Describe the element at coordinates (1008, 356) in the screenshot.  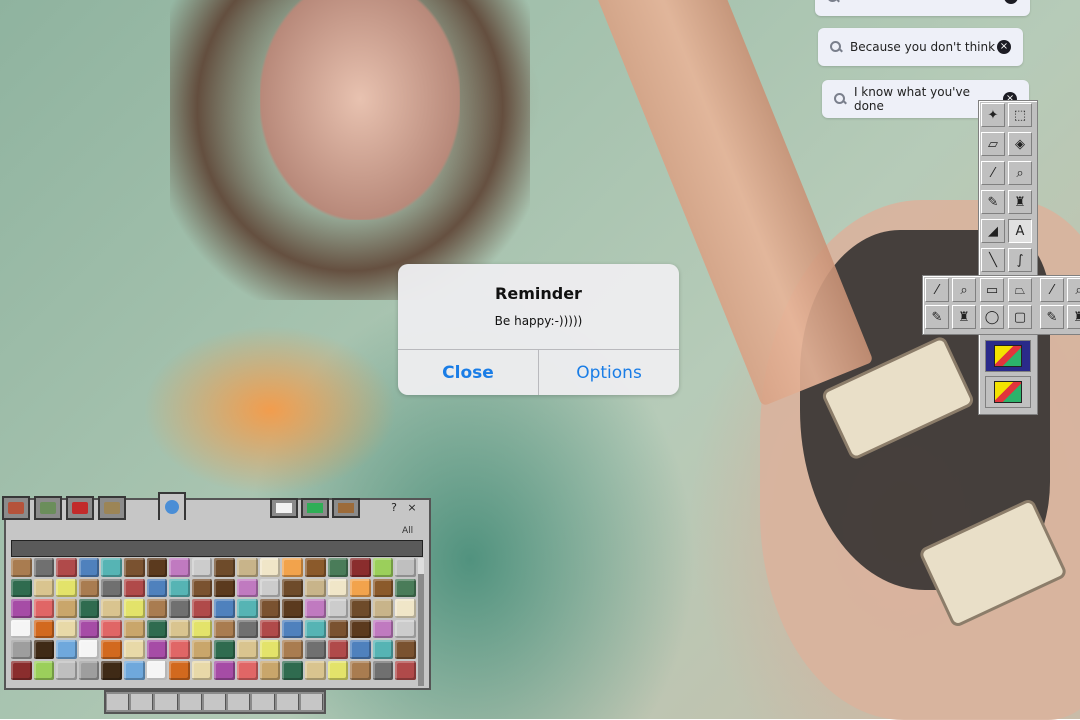
I see `opaque-mode-button` at that location.